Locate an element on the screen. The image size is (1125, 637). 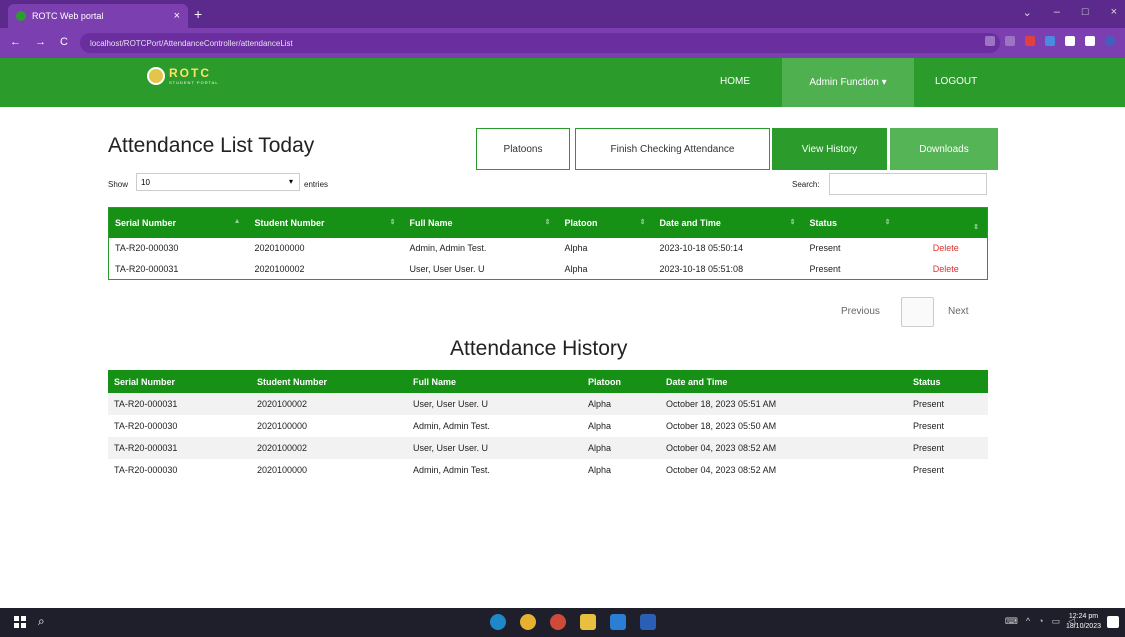
edge-icon is located at coordinates (498, 622).